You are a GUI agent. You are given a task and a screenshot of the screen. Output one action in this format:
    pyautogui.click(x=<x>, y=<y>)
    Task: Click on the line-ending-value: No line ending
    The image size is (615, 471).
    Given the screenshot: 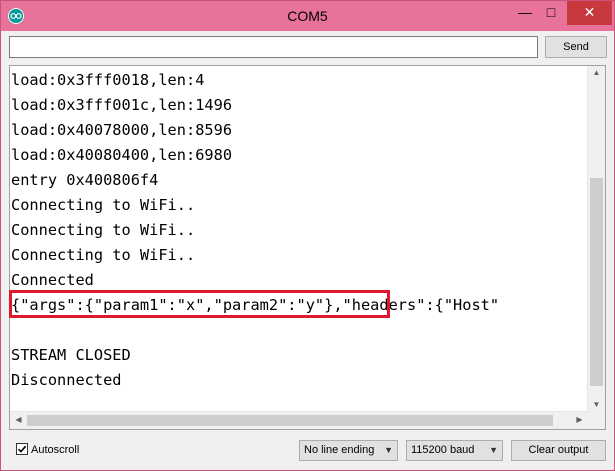 What is the action you would take?
    pyautogui.click(x=339, y=450)
    